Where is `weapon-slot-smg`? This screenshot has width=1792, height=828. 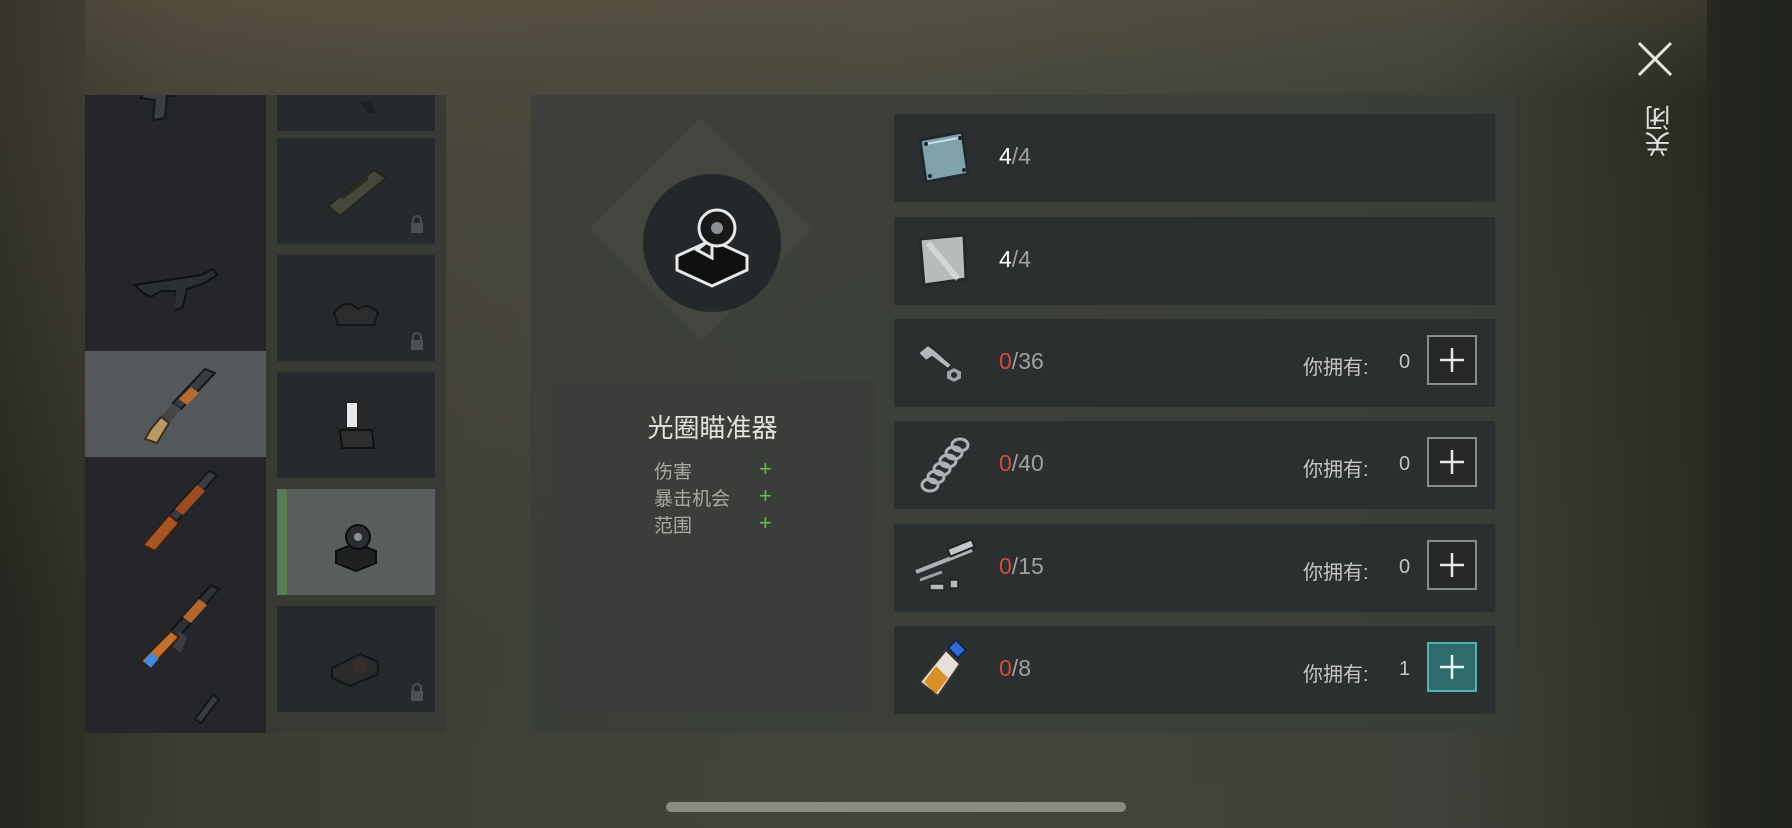
weapon-slot-smg is located at coordinates (175, 290).